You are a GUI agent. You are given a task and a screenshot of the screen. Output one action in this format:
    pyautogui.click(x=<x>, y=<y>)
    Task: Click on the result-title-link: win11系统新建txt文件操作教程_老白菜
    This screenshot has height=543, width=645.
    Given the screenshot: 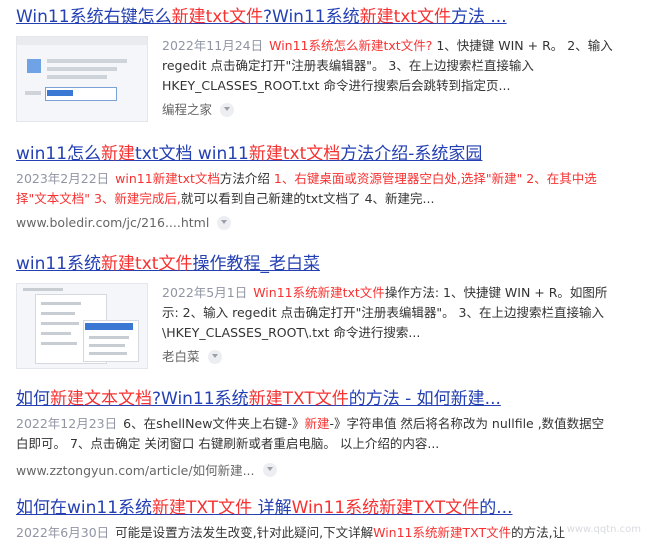 What is the action you would take?
    pyautogui.click(x=316, y=264)
    